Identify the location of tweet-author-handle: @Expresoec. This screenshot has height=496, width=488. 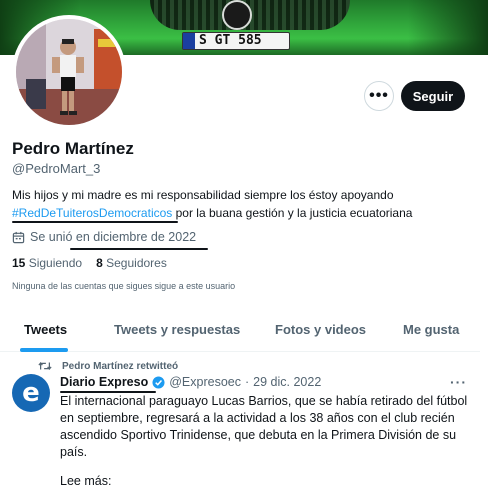
(205, 382).